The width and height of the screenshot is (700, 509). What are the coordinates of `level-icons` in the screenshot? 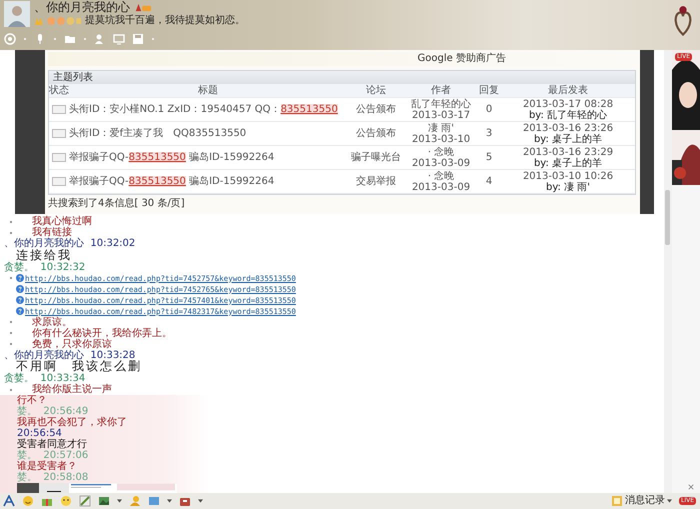 It's located at (58, 21).